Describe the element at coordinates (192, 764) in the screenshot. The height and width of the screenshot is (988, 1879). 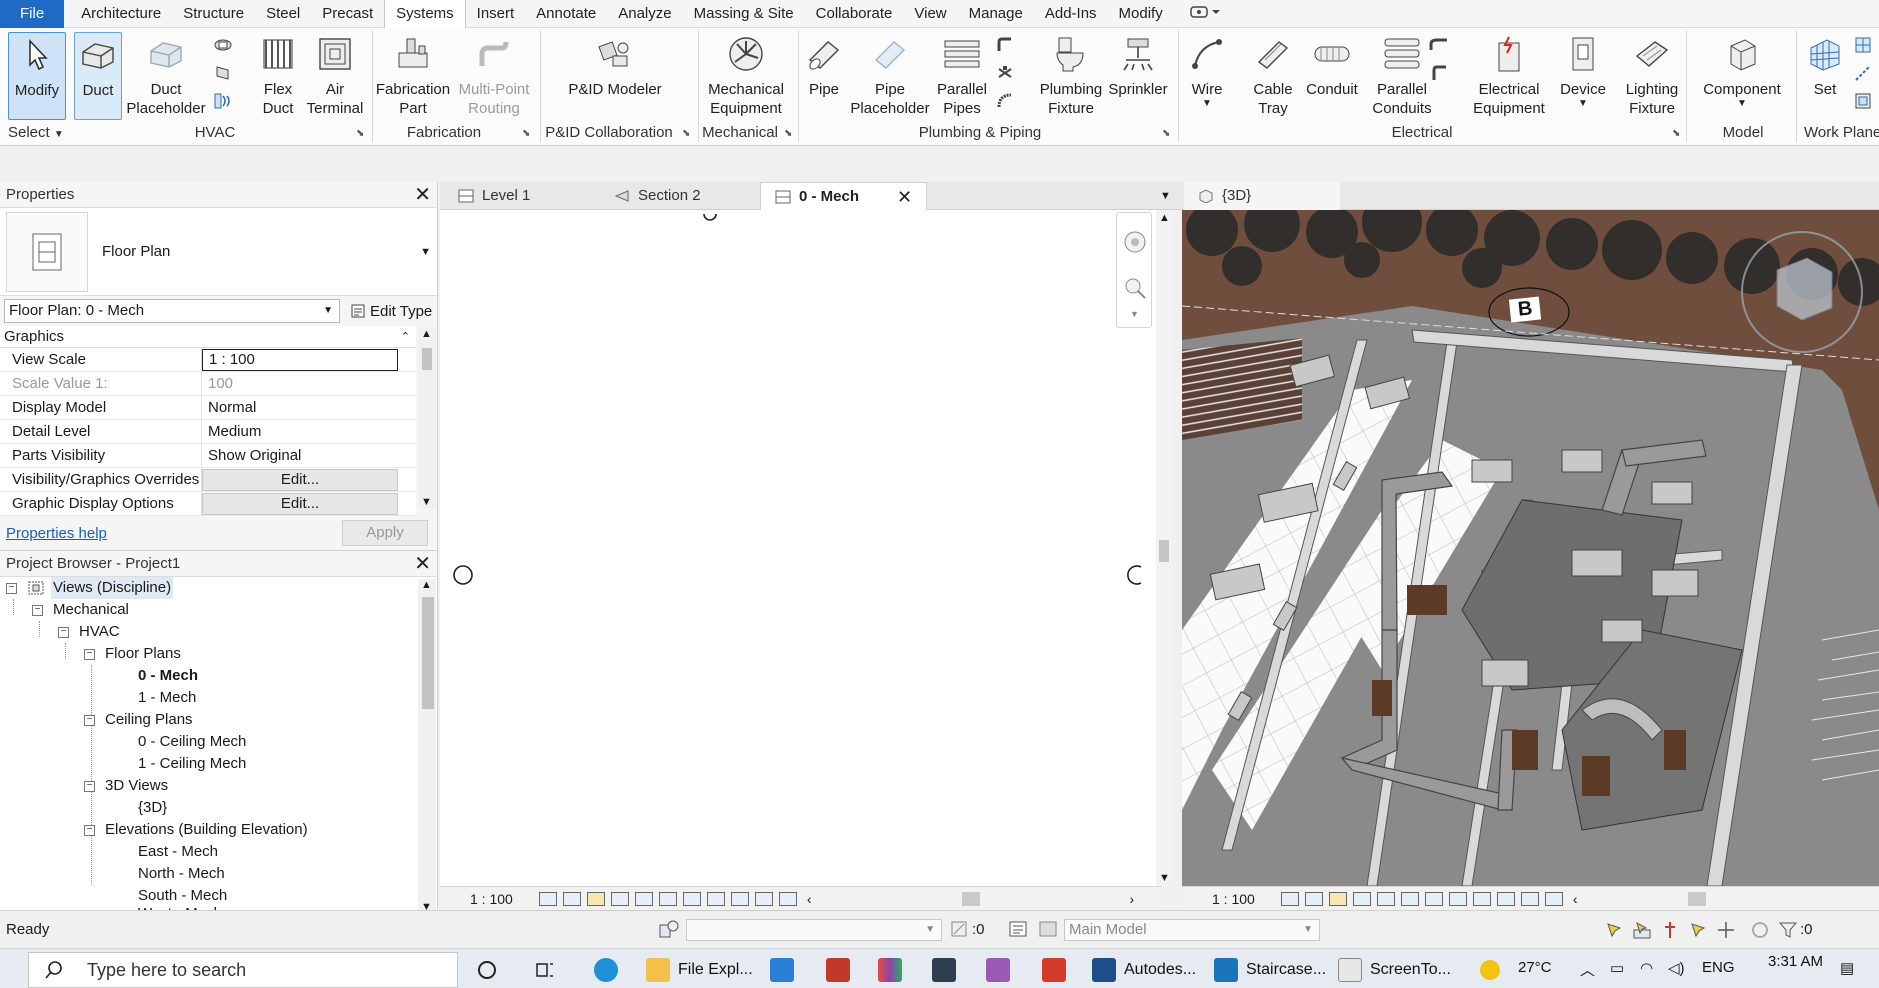
I see `tree-item-1-ceiling-mech: 1 - Ceiling Mech` at that location.